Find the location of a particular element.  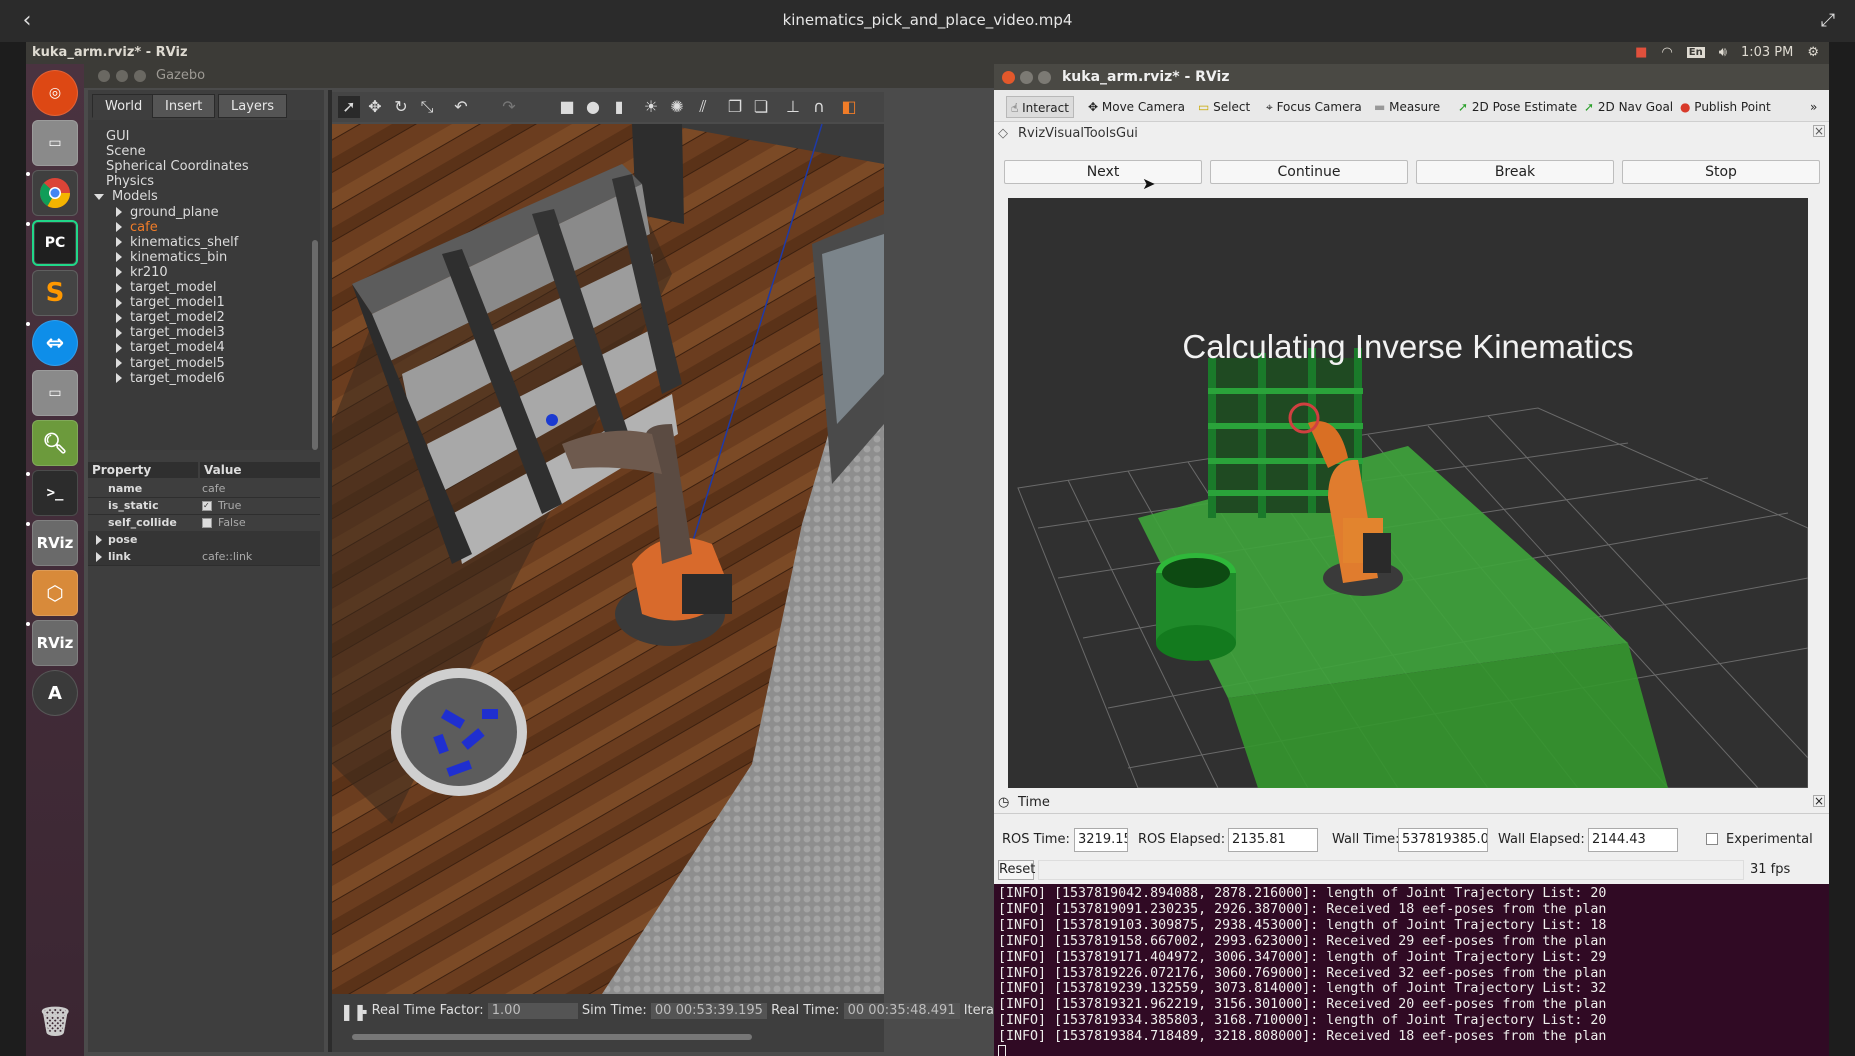

ros-elapsed-field: 2135.81 is located at coordinates (1273, 840).